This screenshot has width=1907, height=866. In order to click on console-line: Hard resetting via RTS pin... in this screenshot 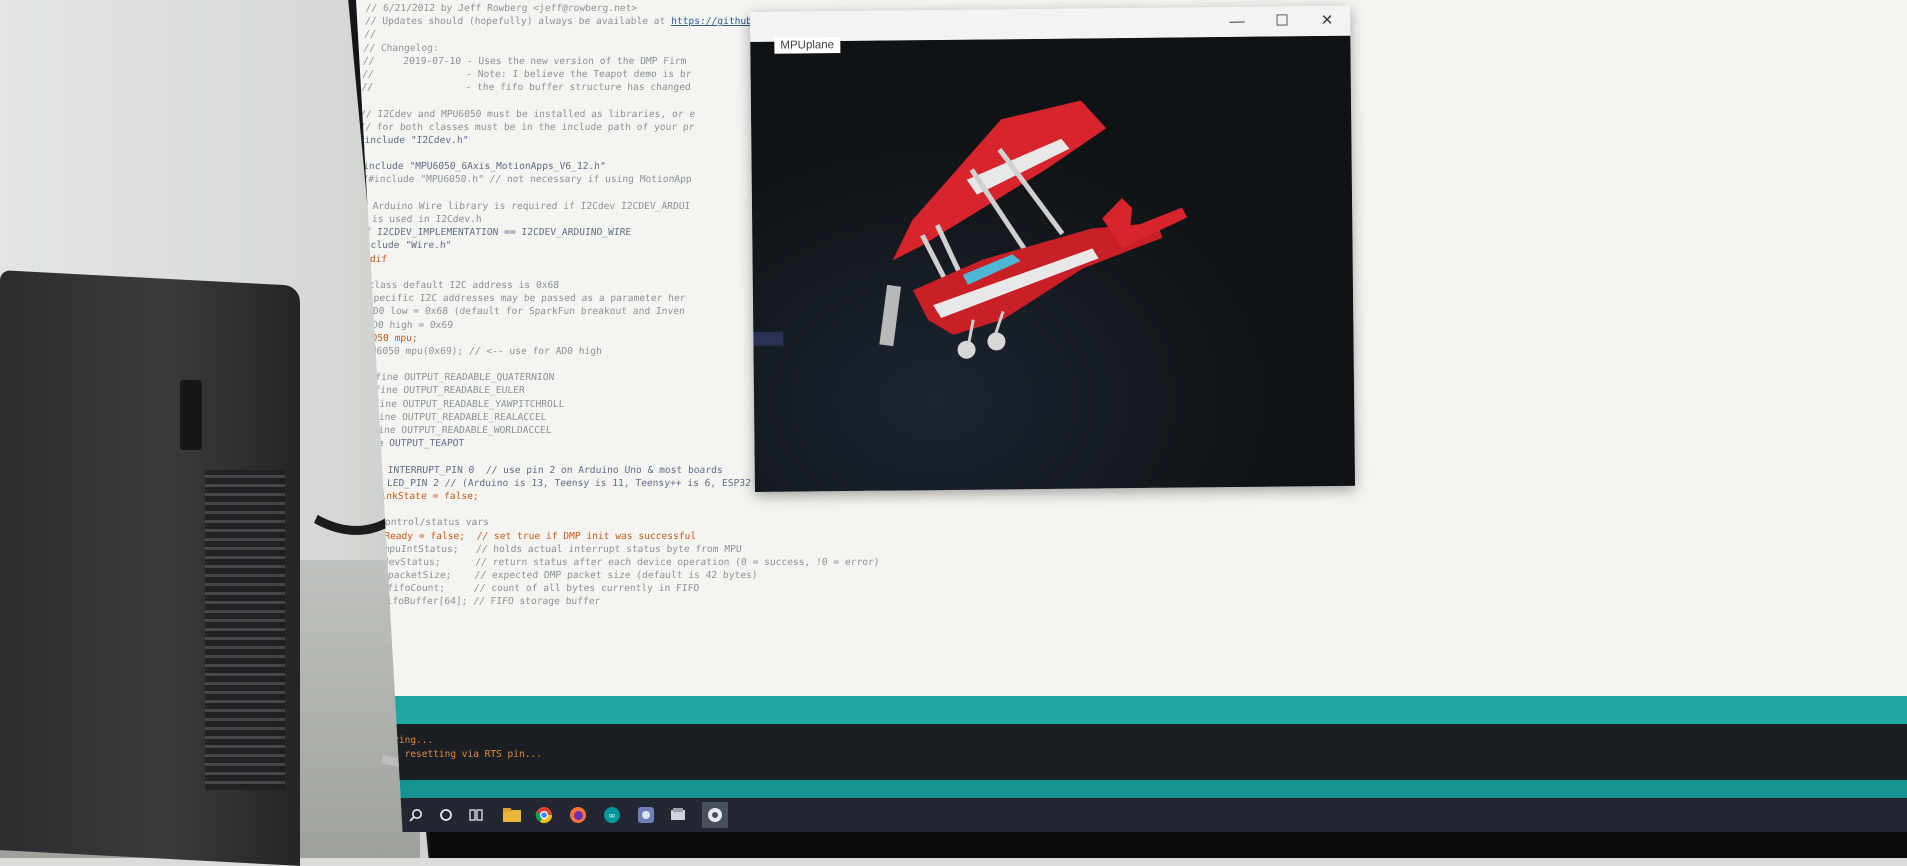, I will do `click(459, 754)`.